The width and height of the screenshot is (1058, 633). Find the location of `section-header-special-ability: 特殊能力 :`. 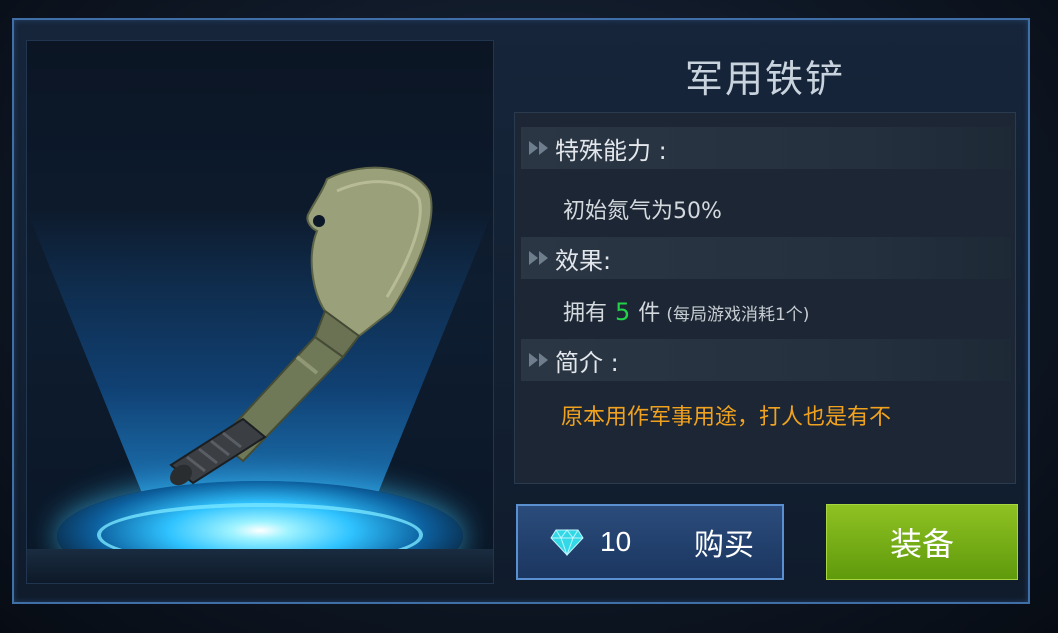

section-header-special-ability: 特殊能力 : is located at coordinates (766, 148).